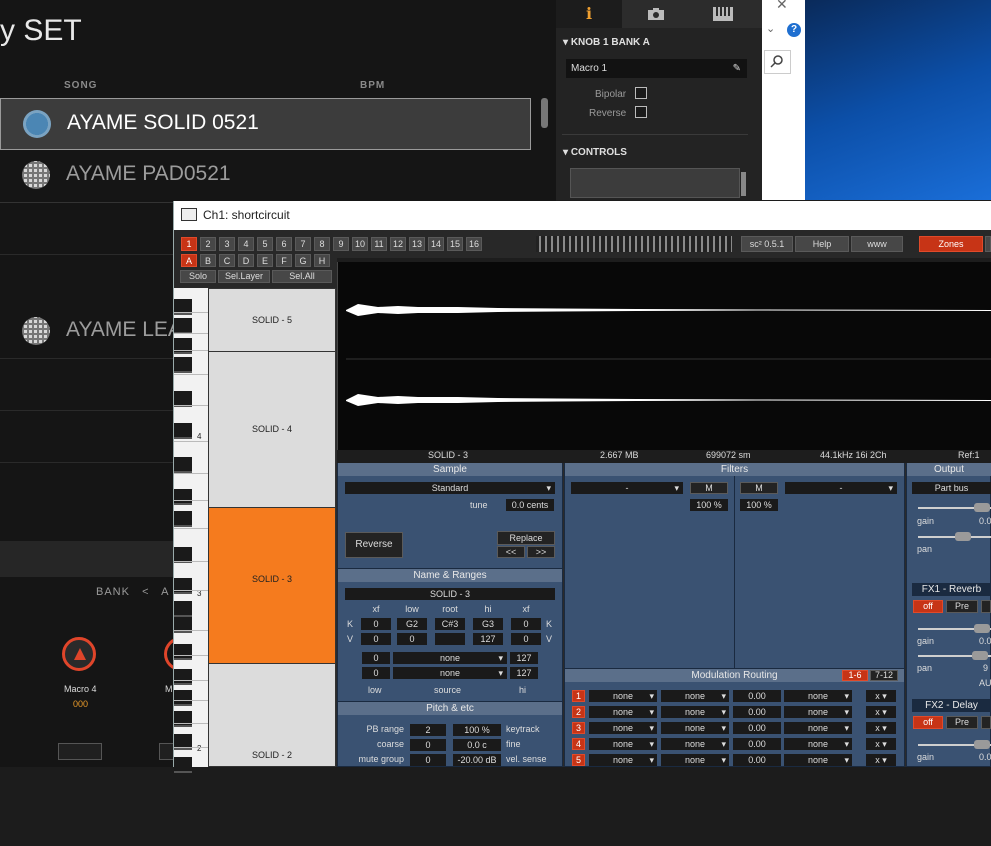 The image size is (991, 846). I want to click on sel-all-button: Sel.All, so click(302, 276).